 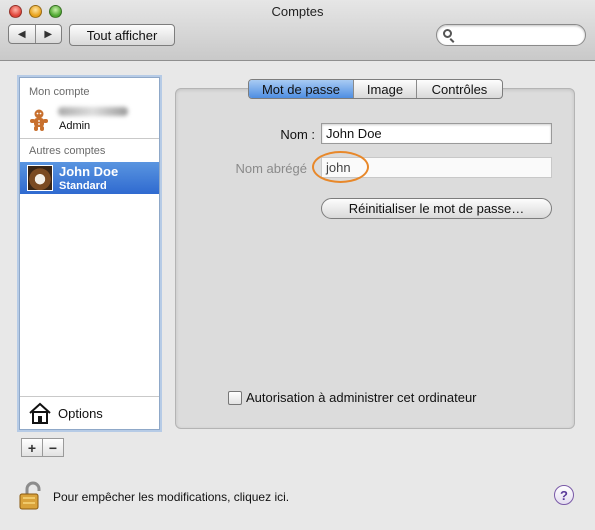 I want to click on search-field, so click(x=511, y=35).